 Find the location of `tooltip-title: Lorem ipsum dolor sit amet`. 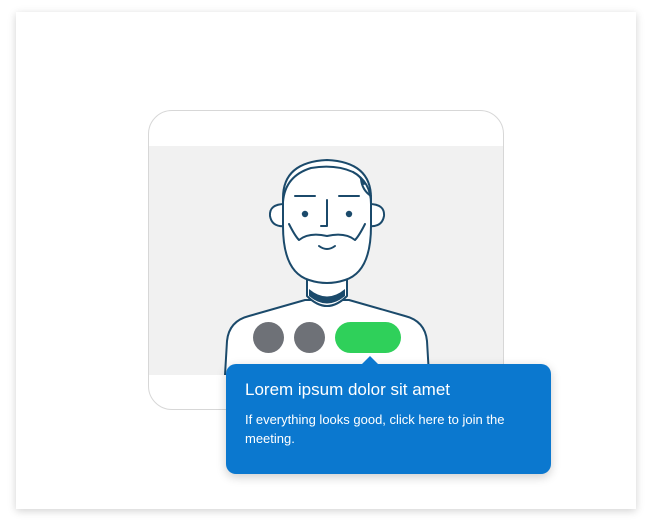

tooltip-title: Lorem ipsum dolor sit amet is located at coordinates (348, 389).